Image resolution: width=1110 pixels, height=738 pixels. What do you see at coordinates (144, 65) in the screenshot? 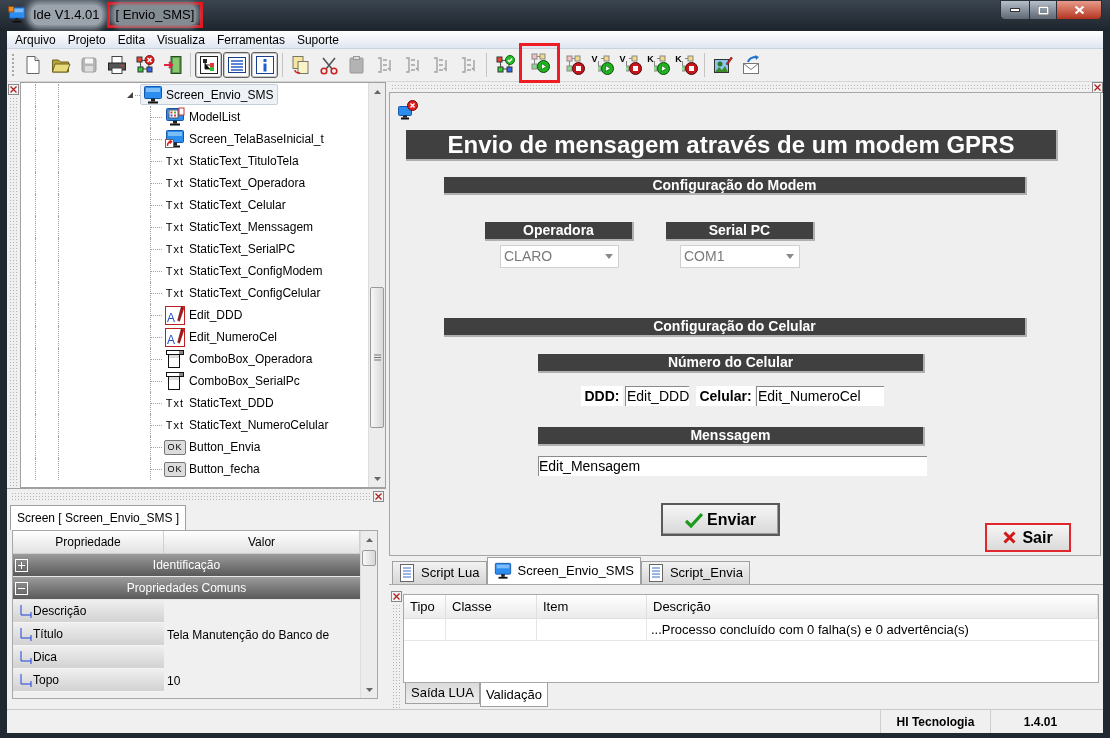
I see `network-error-icon` at bounding box center [144, 65].